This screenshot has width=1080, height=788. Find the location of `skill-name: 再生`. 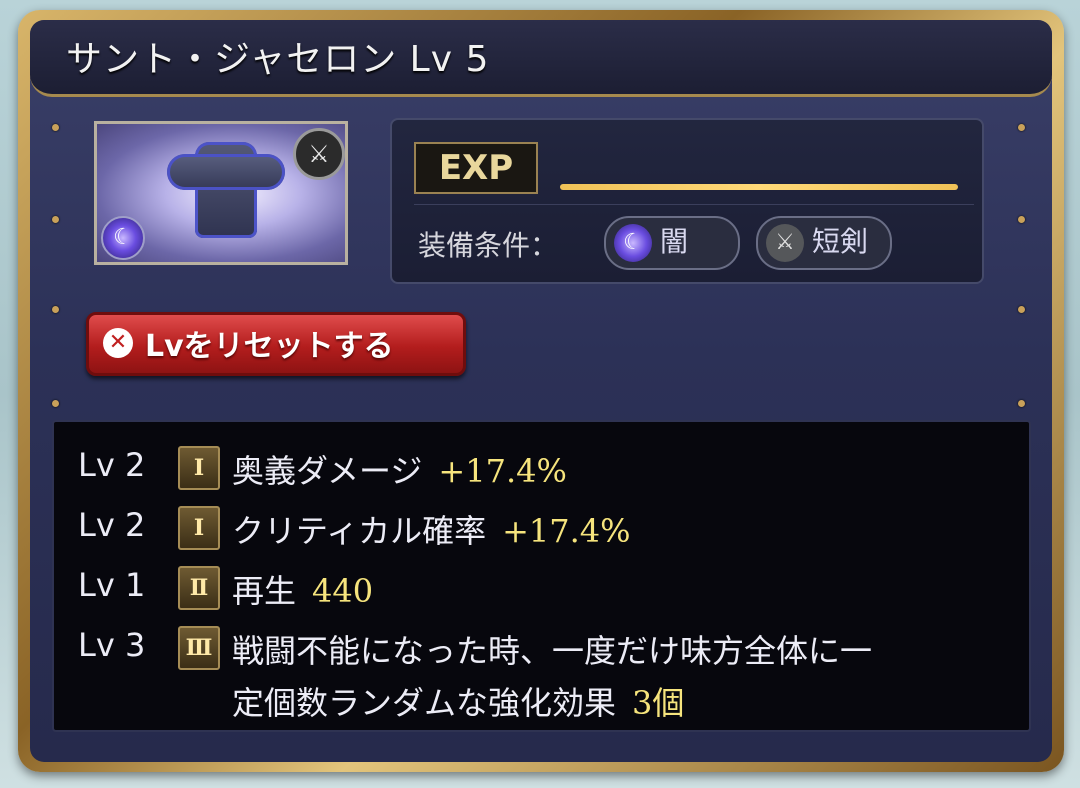

skill-name: 再生 is located at coordinates (264, 591).